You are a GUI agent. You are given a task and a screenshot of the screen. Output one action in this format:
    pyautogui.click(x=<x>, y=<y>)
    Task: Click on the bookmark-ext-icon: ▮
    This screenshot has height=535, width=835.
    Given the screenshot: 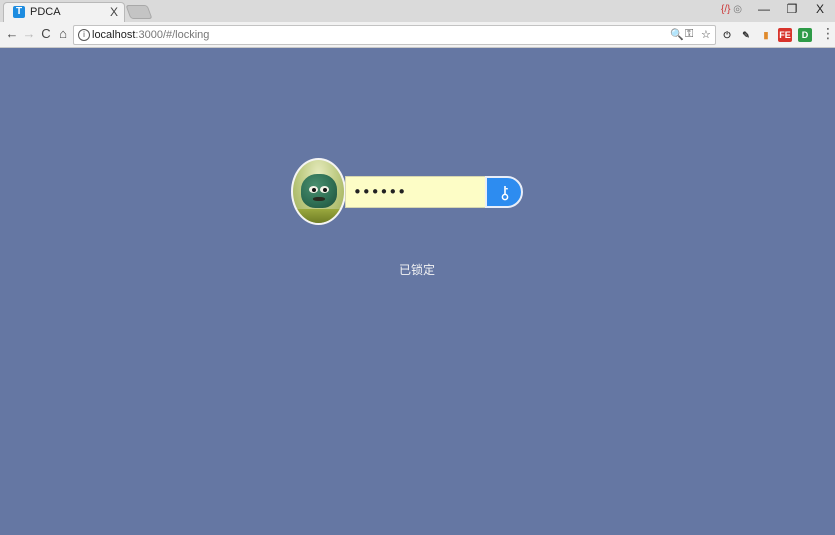 What is the action you would take?
    pyautogui.click(x=766, y=35)
    